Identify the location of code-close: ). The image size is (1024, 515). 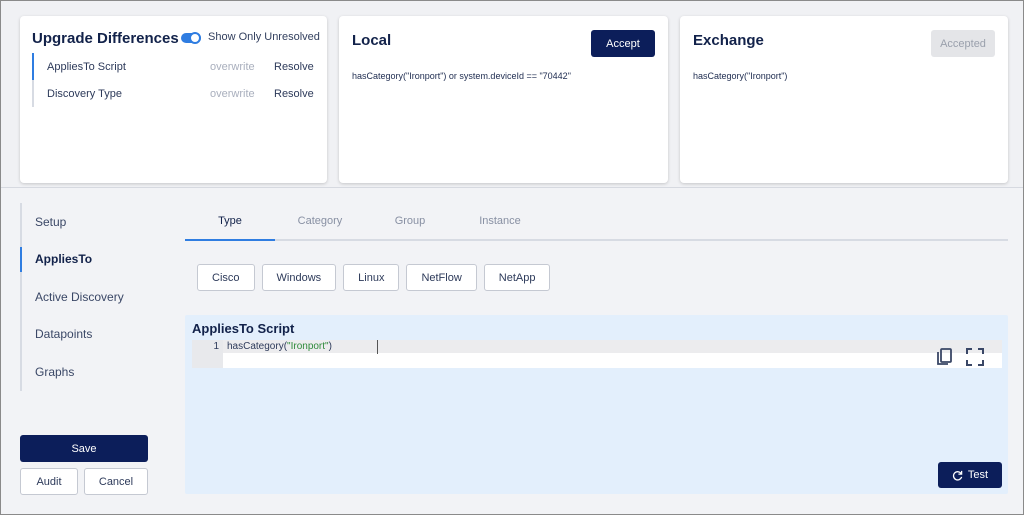
(330, 346).